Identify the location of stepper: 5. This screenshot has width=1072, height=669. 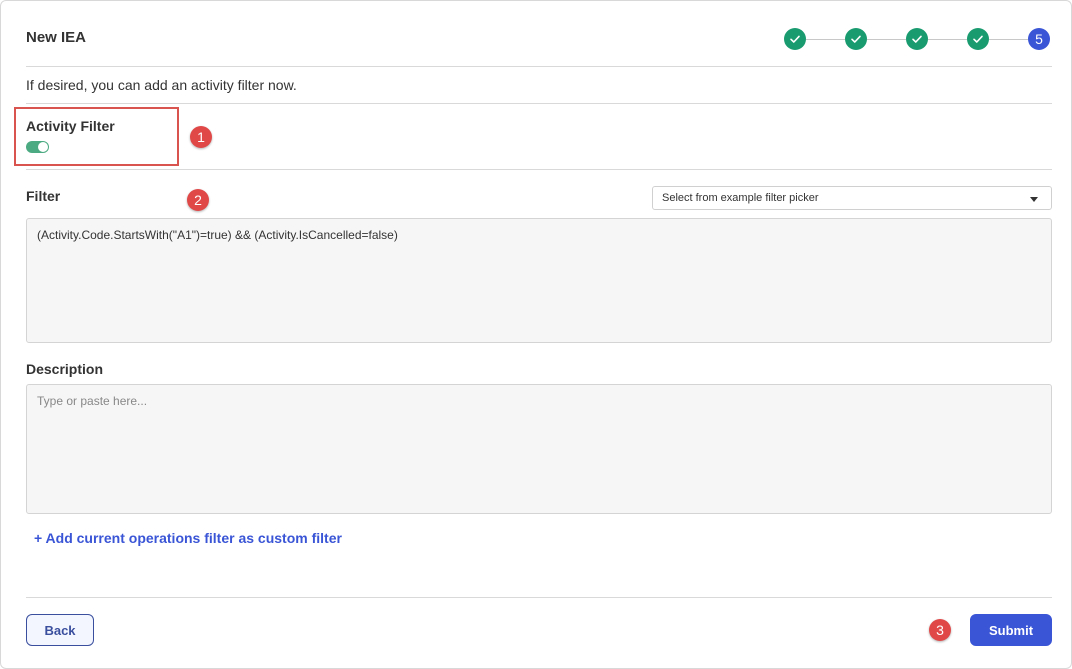
(917, 39).